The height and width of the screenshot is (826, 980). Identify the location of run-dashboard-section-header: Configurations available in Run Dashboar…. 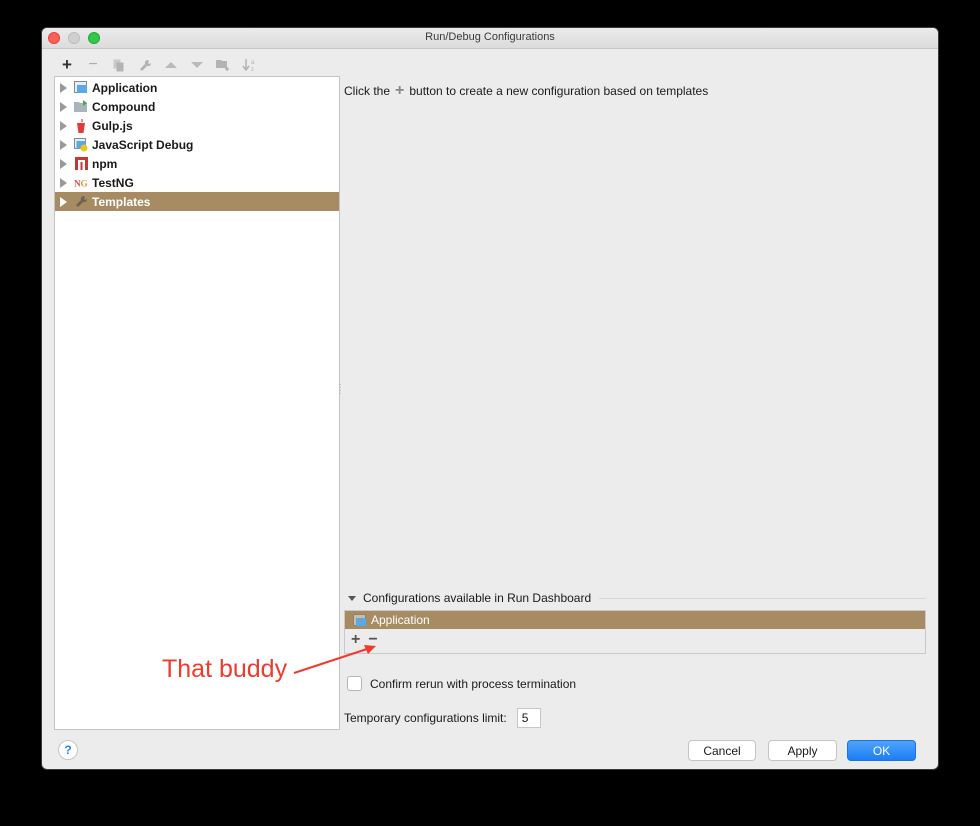
(635, 598).